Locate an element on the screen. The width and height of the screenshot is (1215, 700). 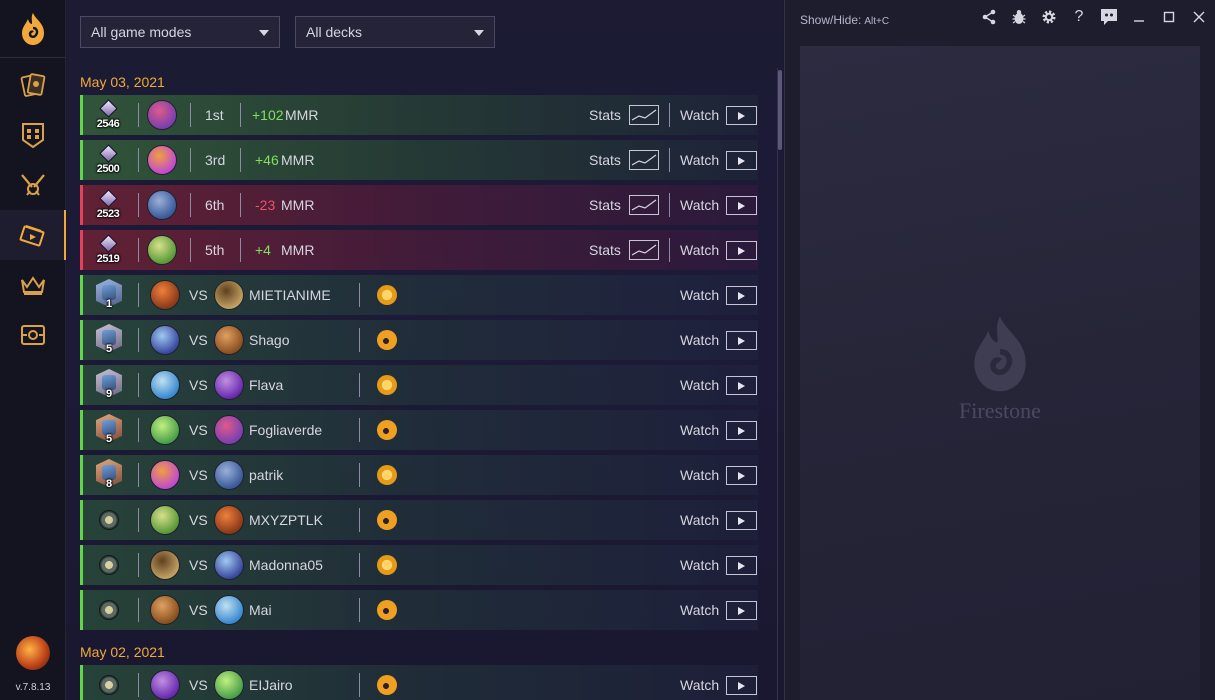
close-button is located at coordinates (1199, 17).